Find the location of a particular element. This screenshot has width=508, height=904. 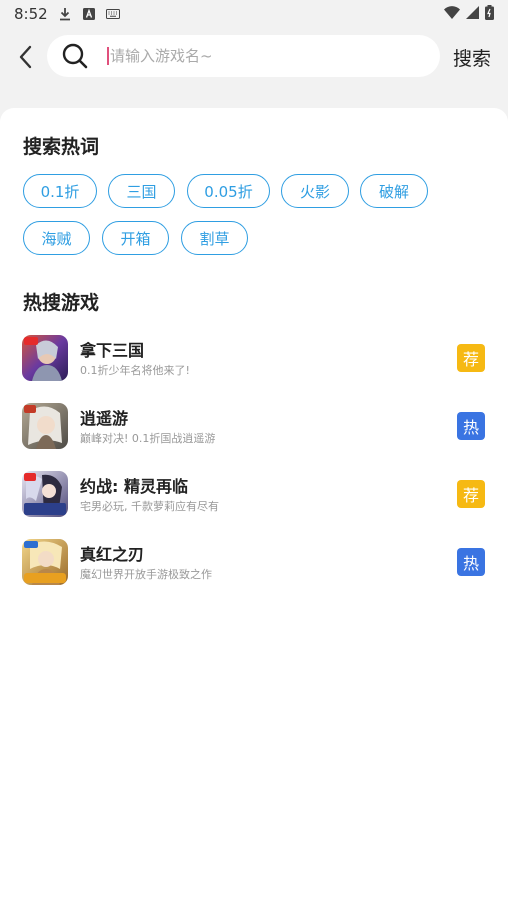

search-button: 搜索 is located at coordinates (472, 57).